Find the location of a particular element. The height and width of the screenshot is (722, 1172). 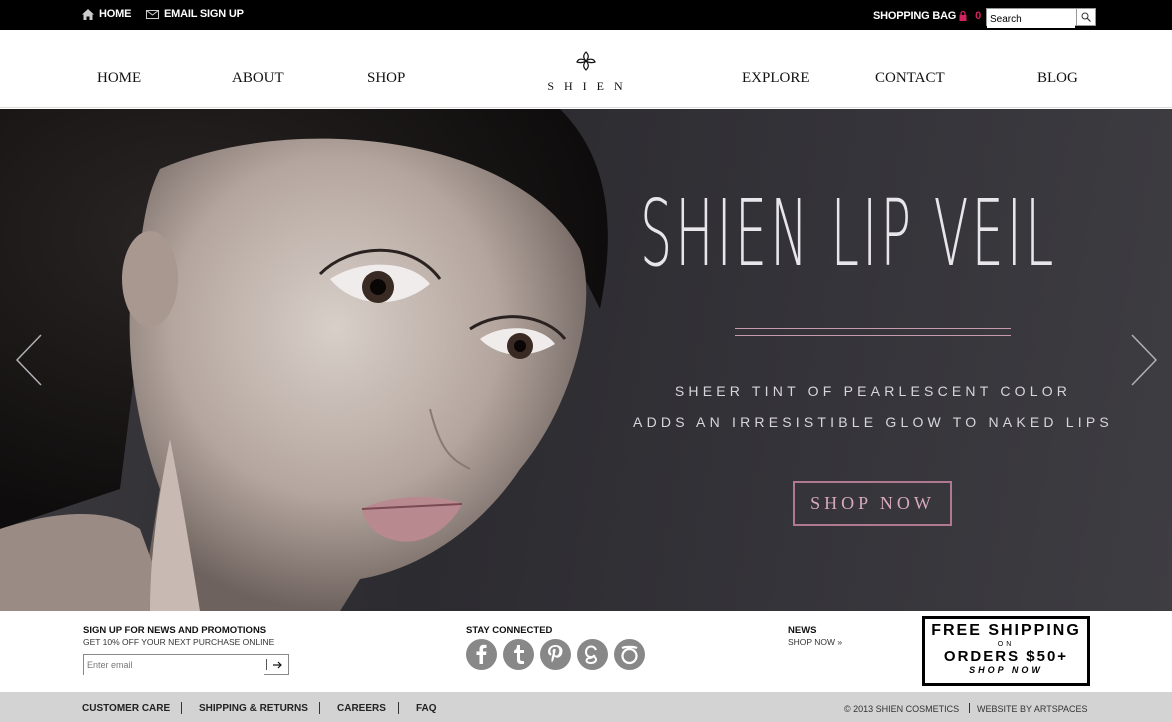

careers-link: CAREERS is located at coordinates (361, 708).